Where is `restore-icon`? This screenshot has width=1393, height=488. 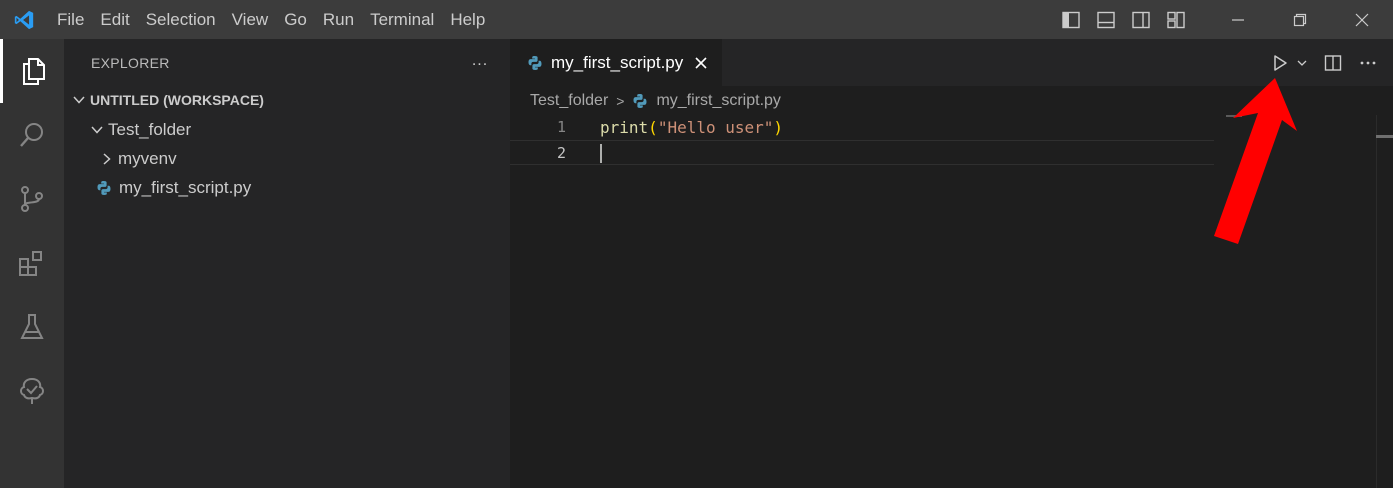 restore-icon is located at coordinates (1300, 19).